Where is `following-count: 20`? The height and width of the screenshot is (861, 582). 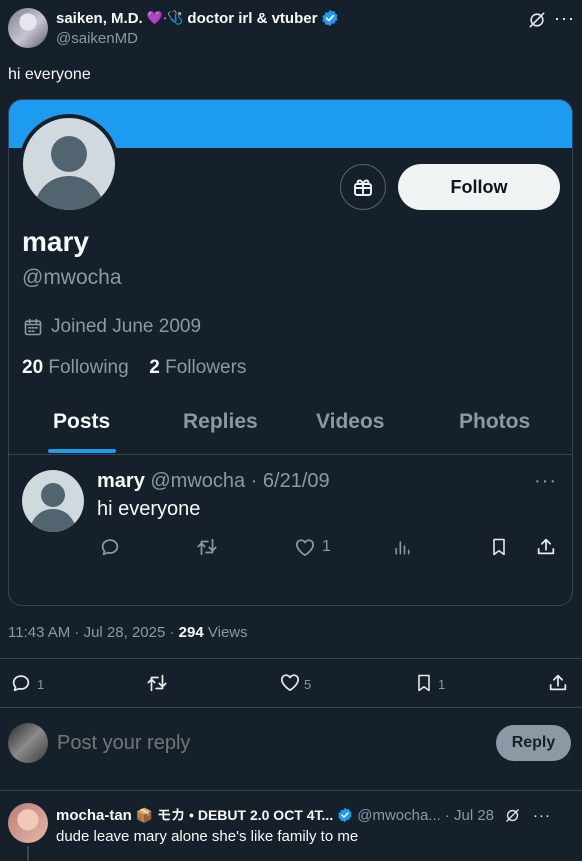
following-count: 20 is located at coordinates (32, 367).